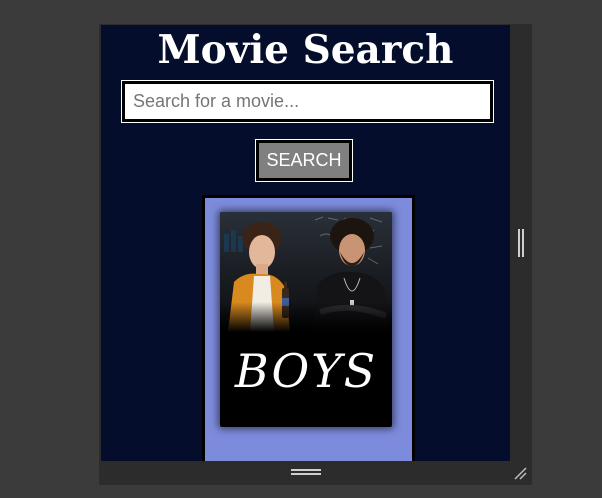  What do you see at coordinates (304, 160) in the screenshot?
I see `search-button: SEARCH` at bounding box center [304, 160].